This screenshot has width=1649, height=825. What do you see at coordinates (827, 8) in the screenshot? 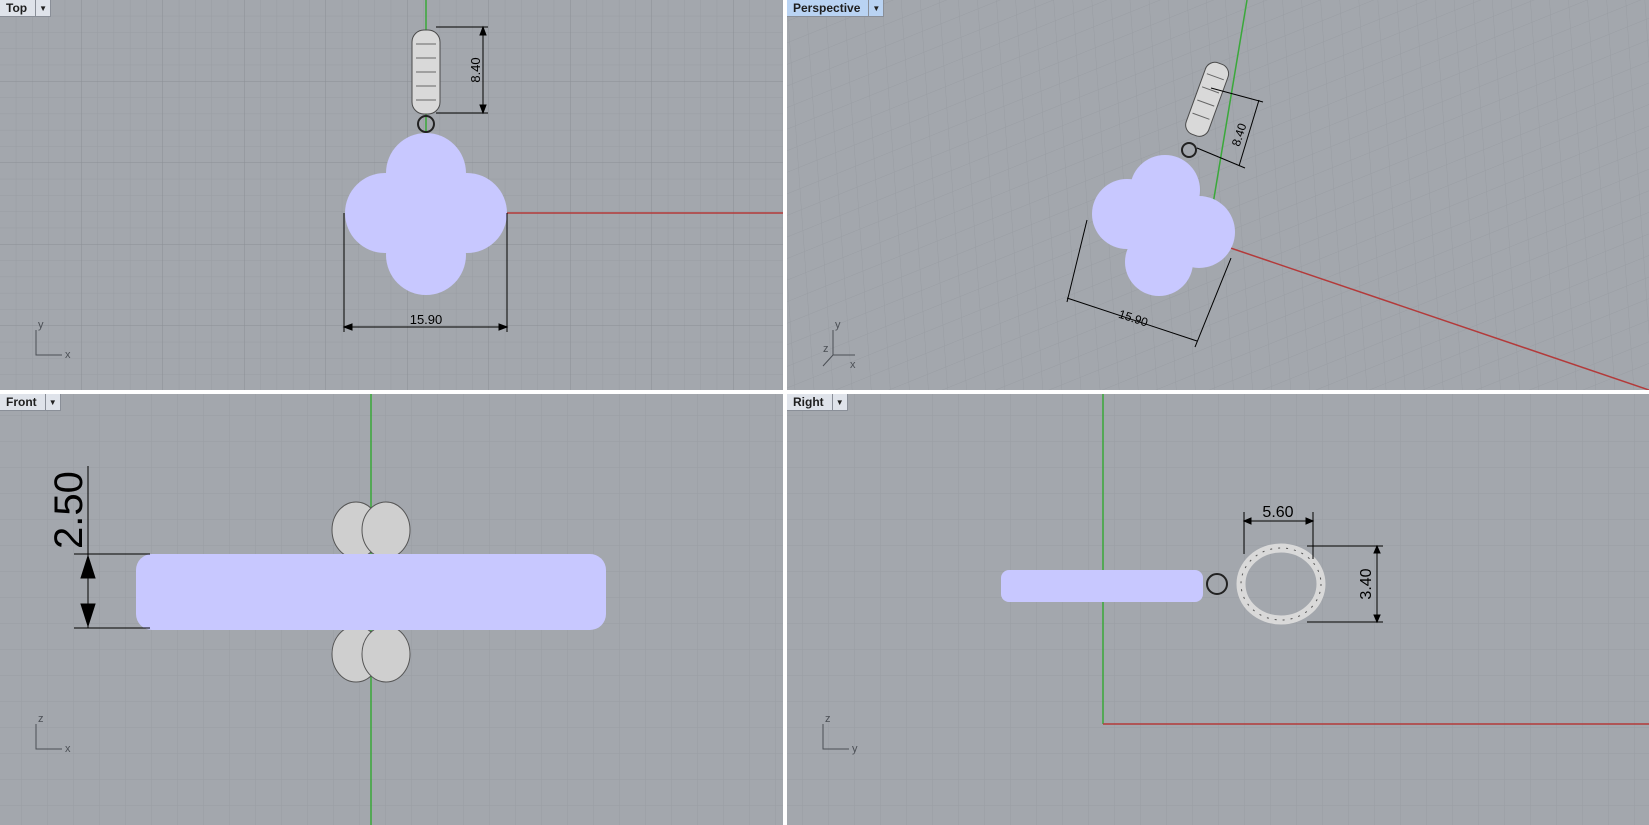
I see `viewport-title: Perspective` at bounding box center [827, 8].